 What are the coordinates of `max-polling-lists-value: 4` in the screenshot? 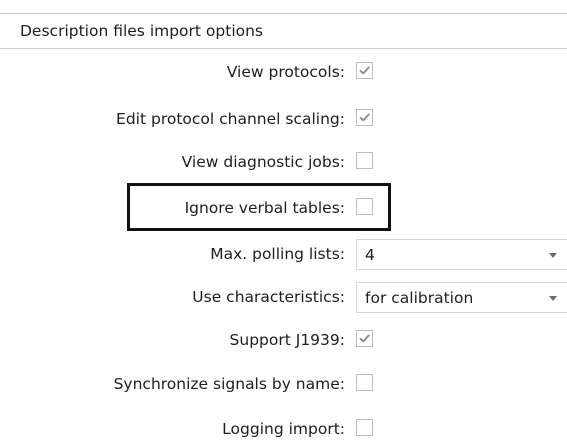 It's located at (370, 255).